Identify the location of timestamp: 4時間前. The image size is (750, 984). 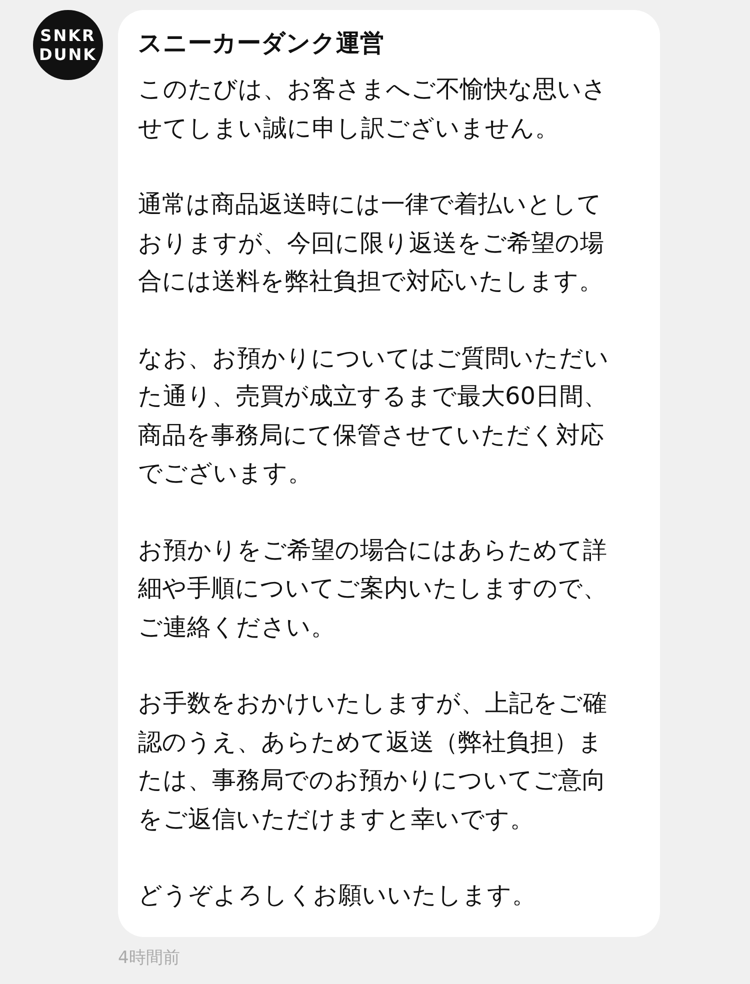
(149, 957).